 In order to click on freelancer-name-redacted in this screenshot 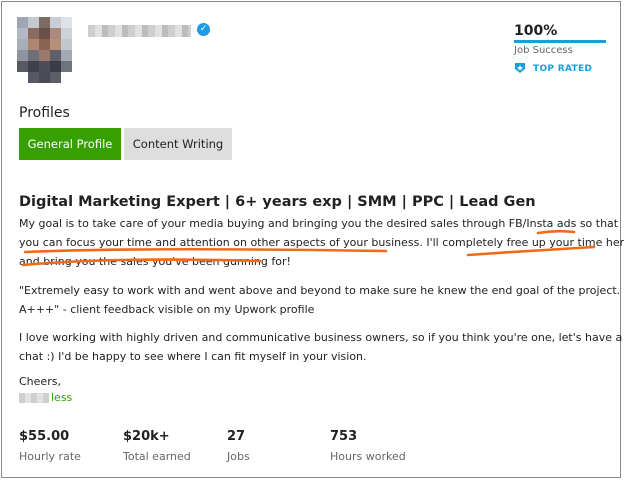, I will do `click(139, 31)`.